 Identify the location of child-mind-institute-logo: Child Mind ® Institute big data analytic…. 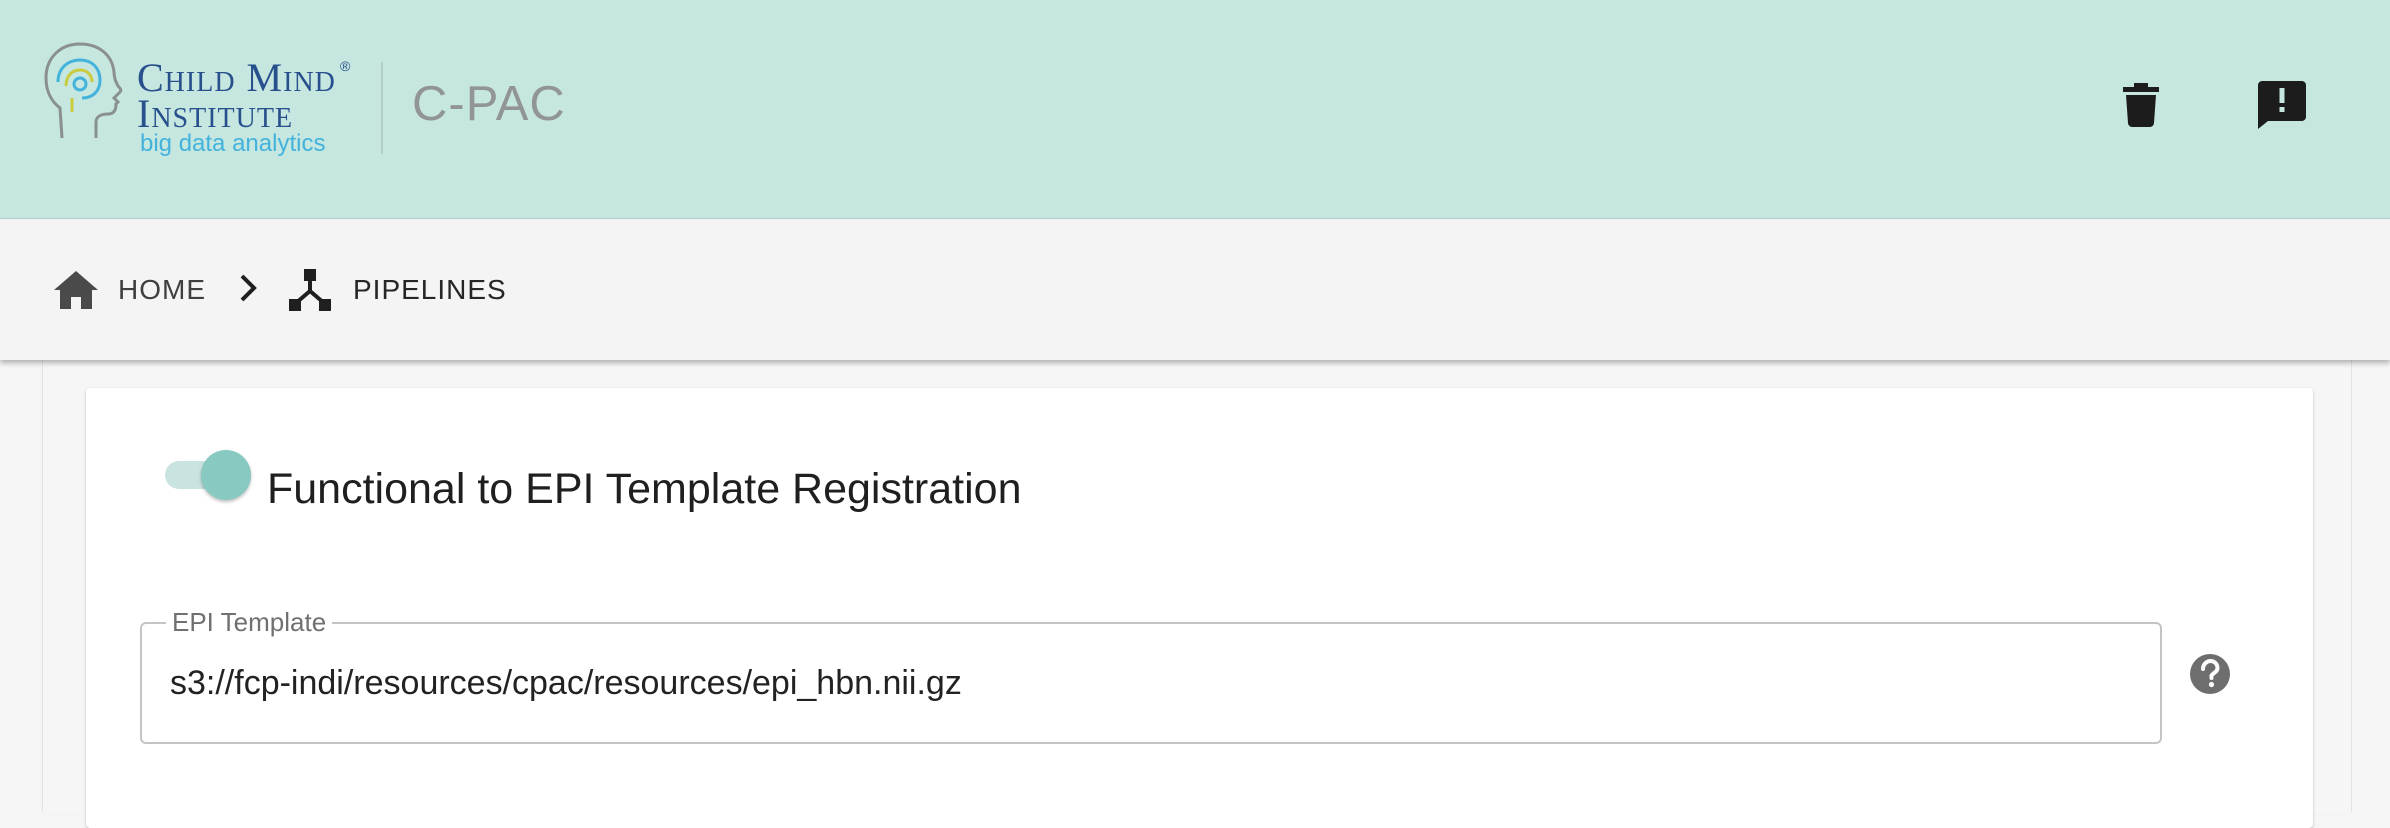
(202, 102).